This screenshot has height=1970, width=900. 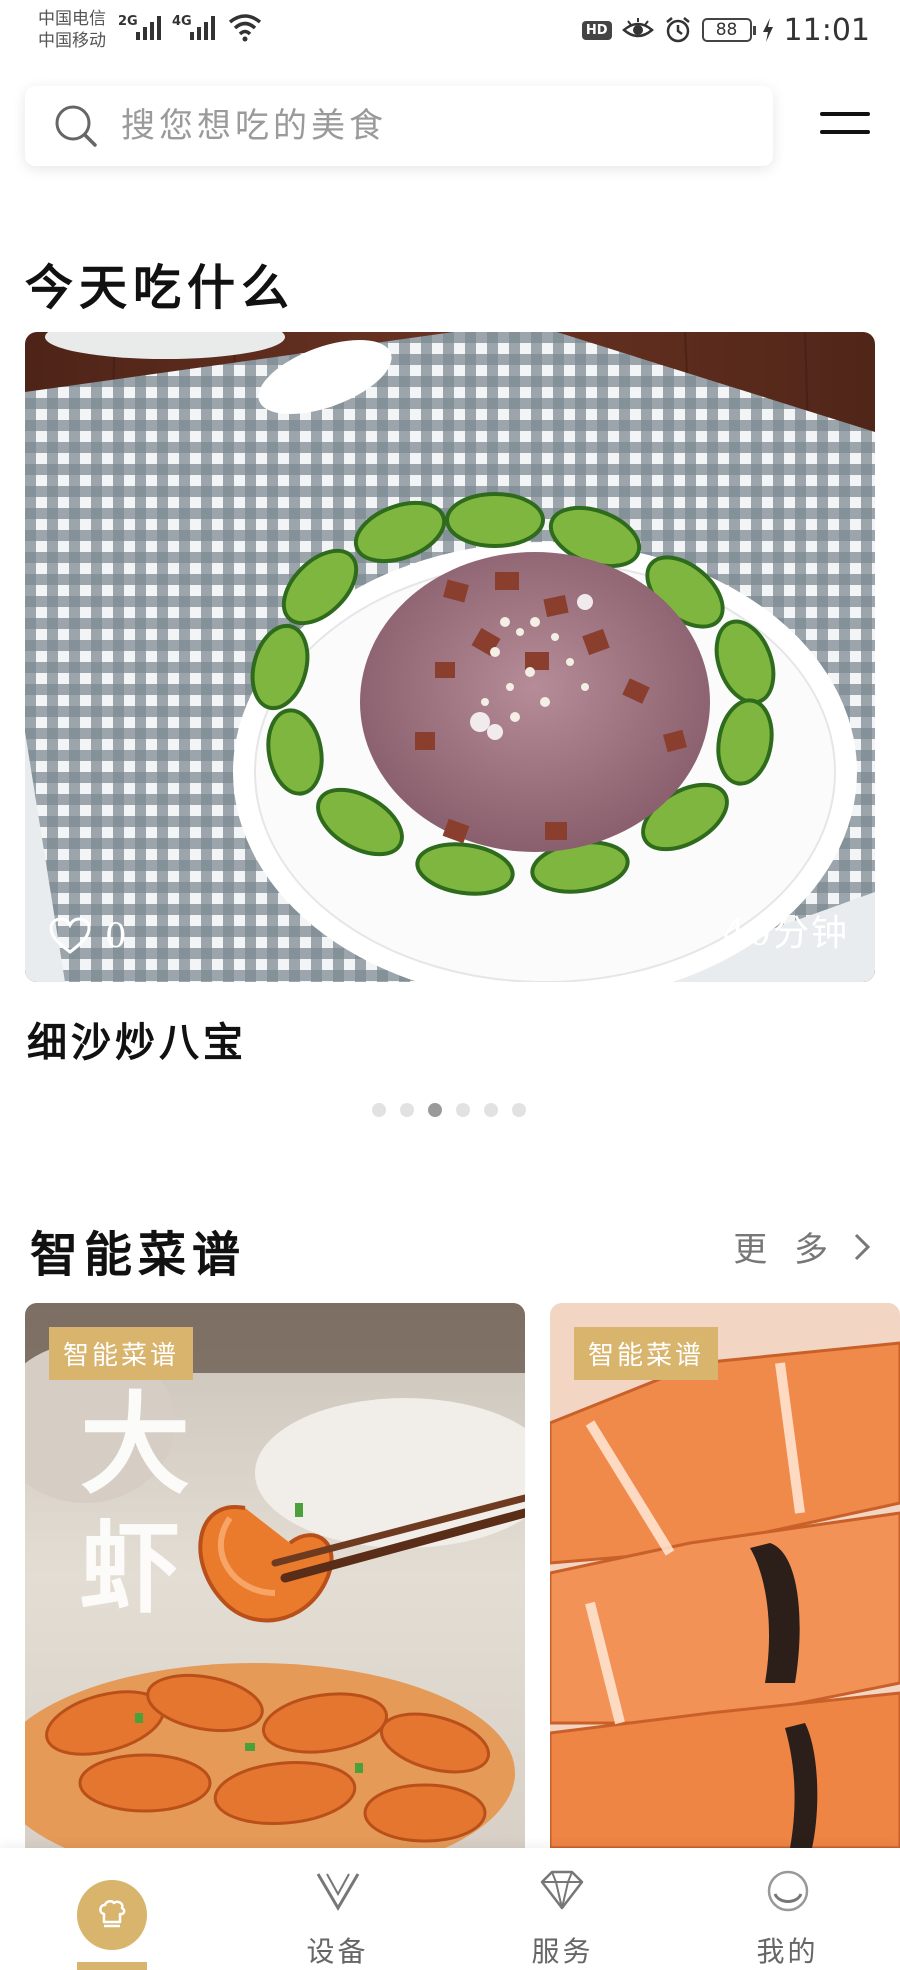 I want to click on clock: 11:01, so click(x=826, y=30).